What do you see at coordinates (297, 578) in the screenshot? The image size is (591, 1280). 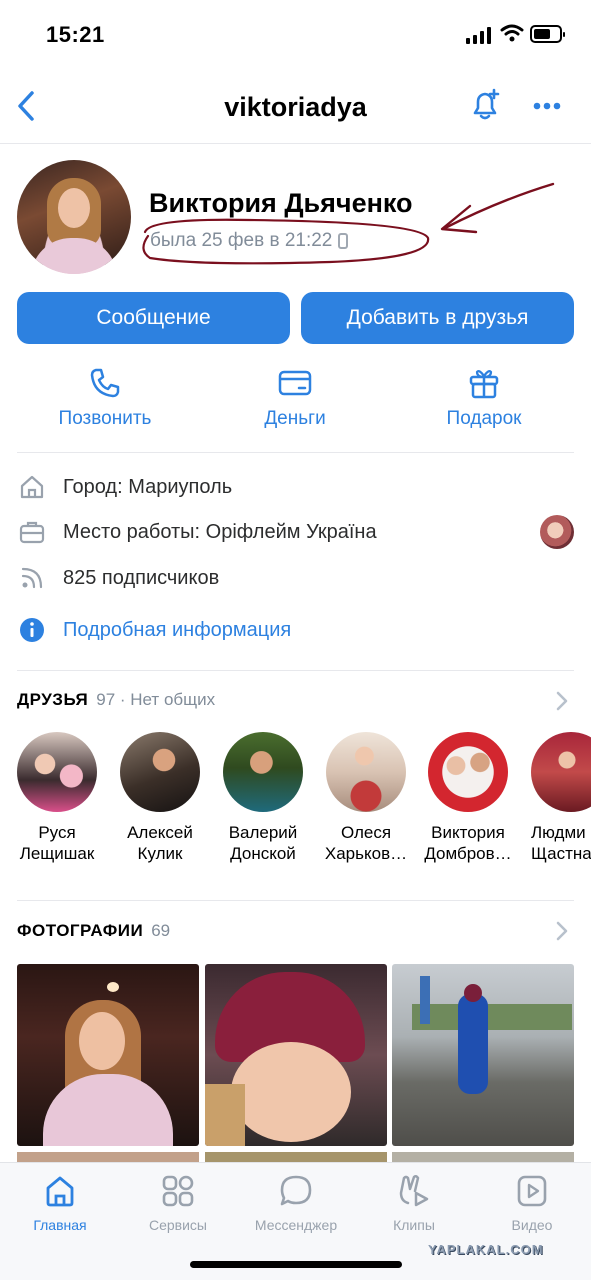 I see `info-followers: 825 подписчиков` at bounding box center [297, 578].